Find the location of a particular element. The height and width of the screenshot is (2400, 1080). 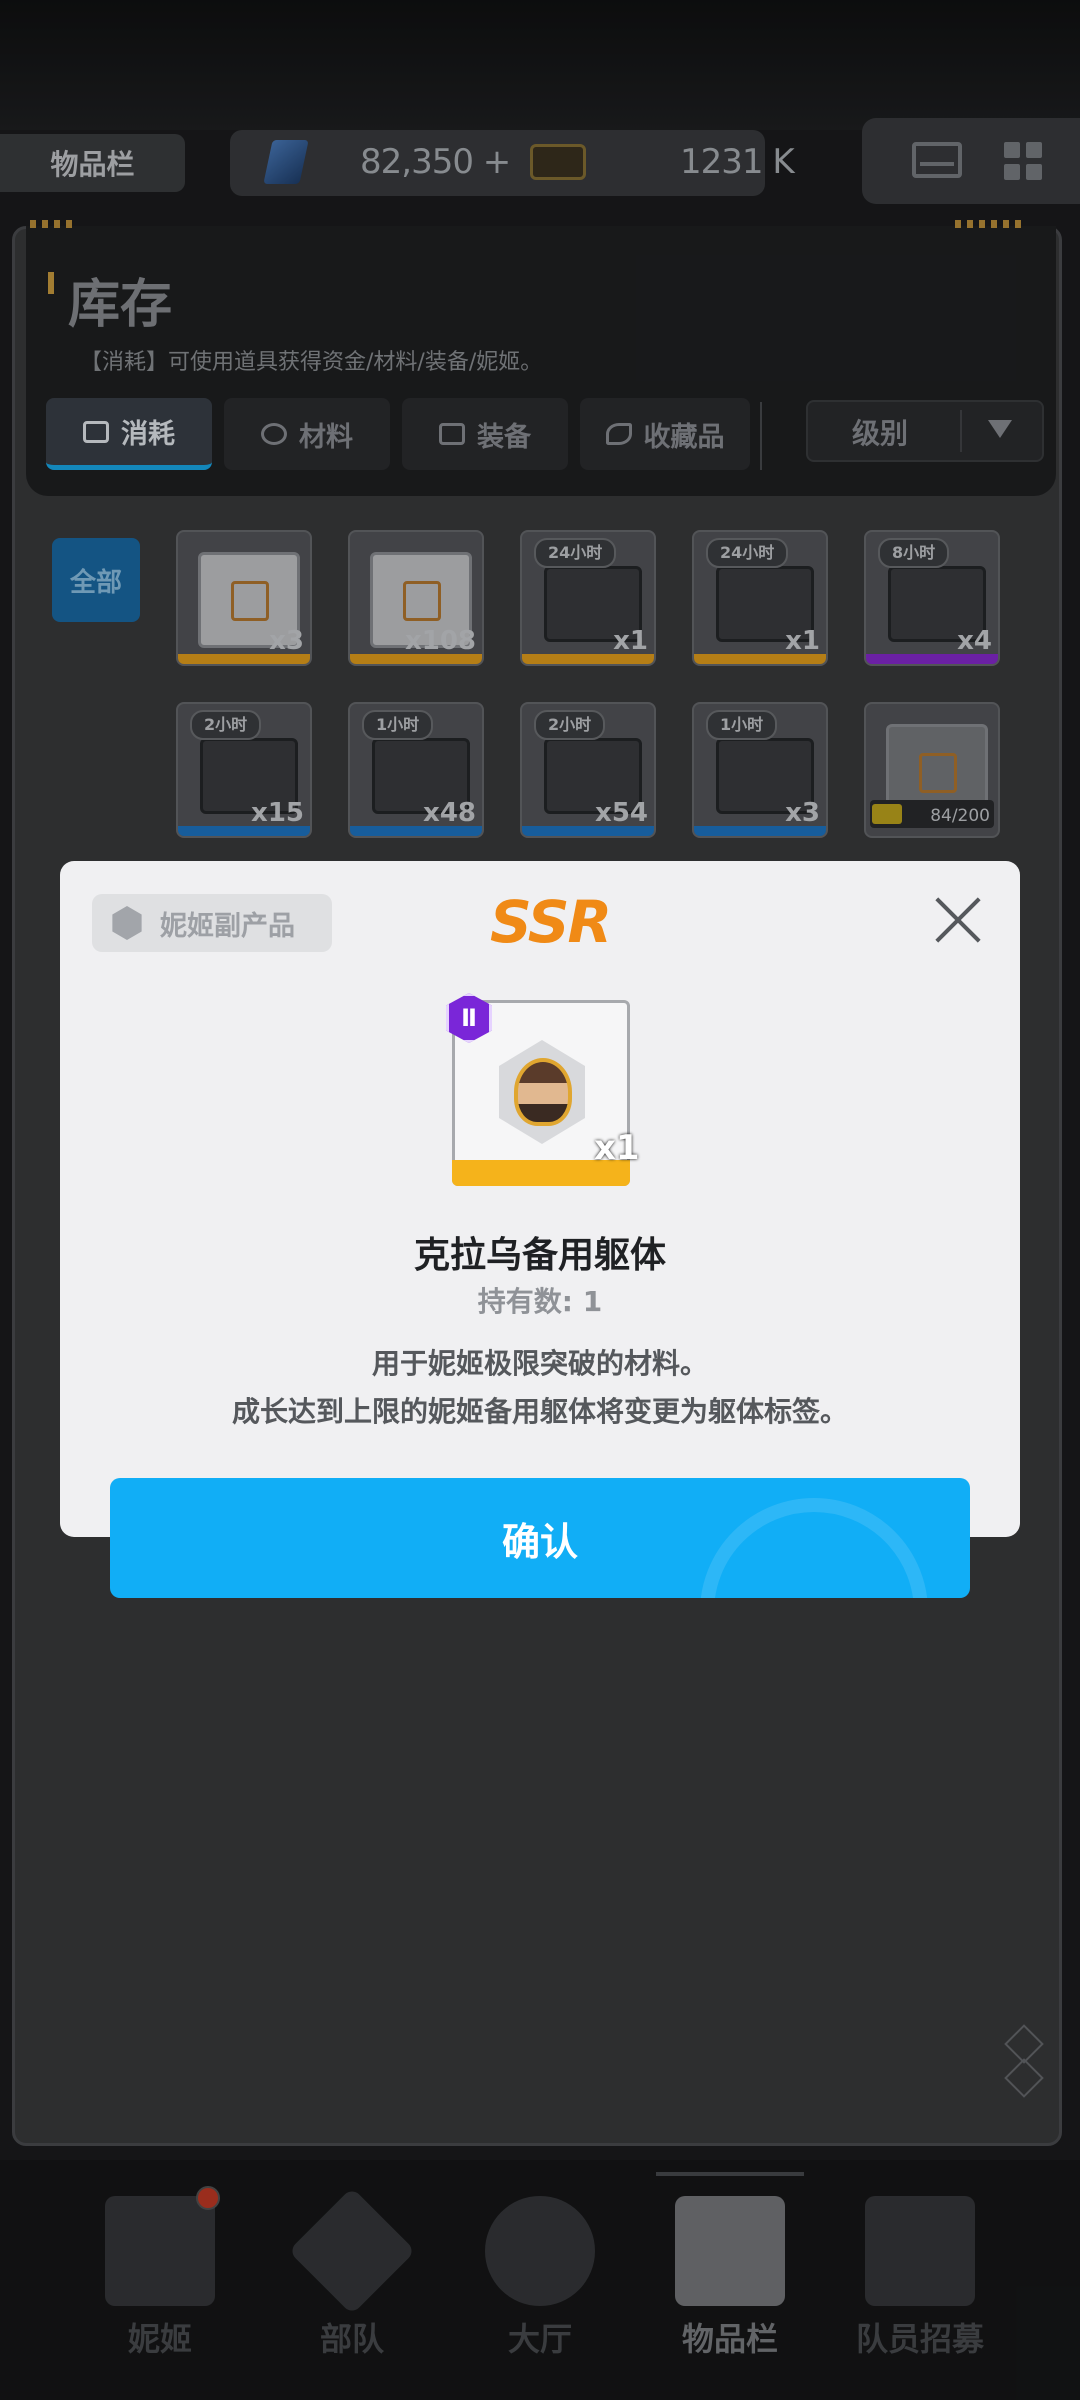

category-tag-label: 妮姬副产品 is located at coordinates (227, 926).